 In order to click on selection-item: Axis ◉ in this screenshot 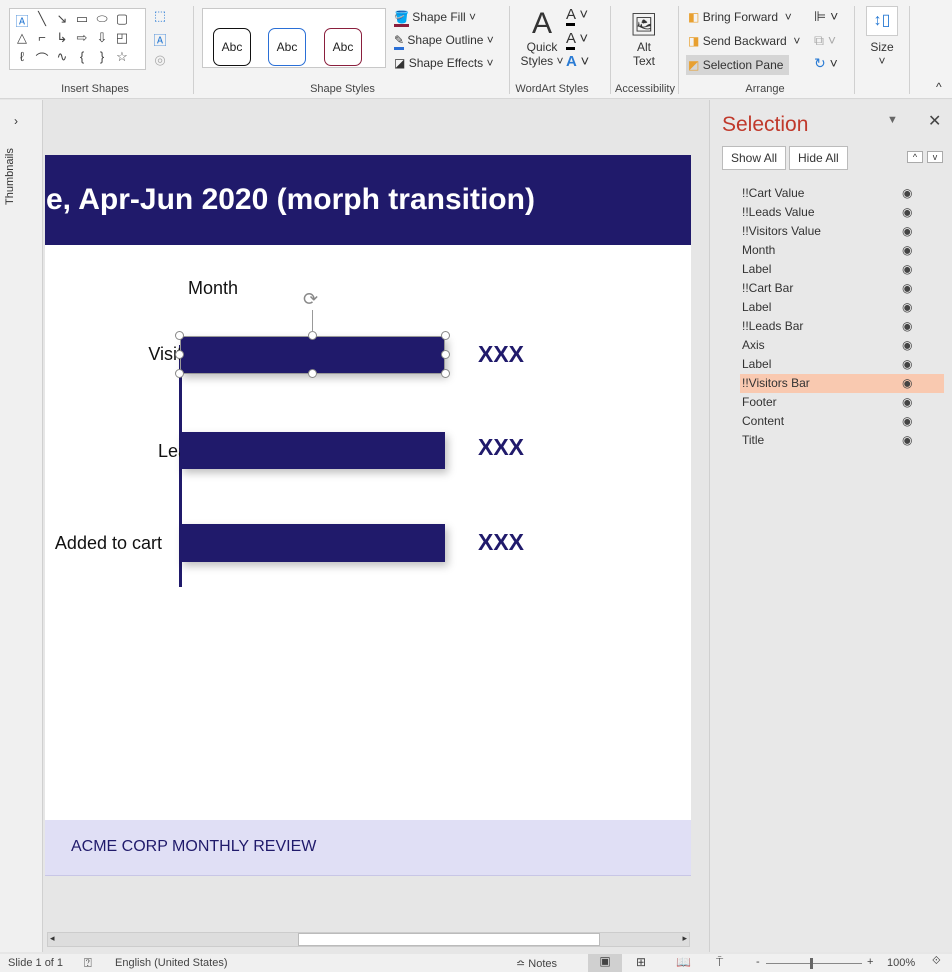, I will do `click(842, 345)`.